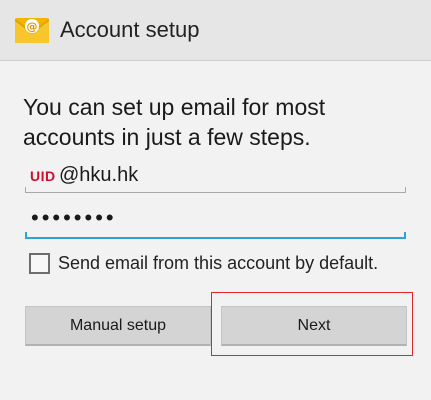  Describe the element at coordinates (215, 176) in the screenshot. I see `email-field: UID @hku.hk` at that location.